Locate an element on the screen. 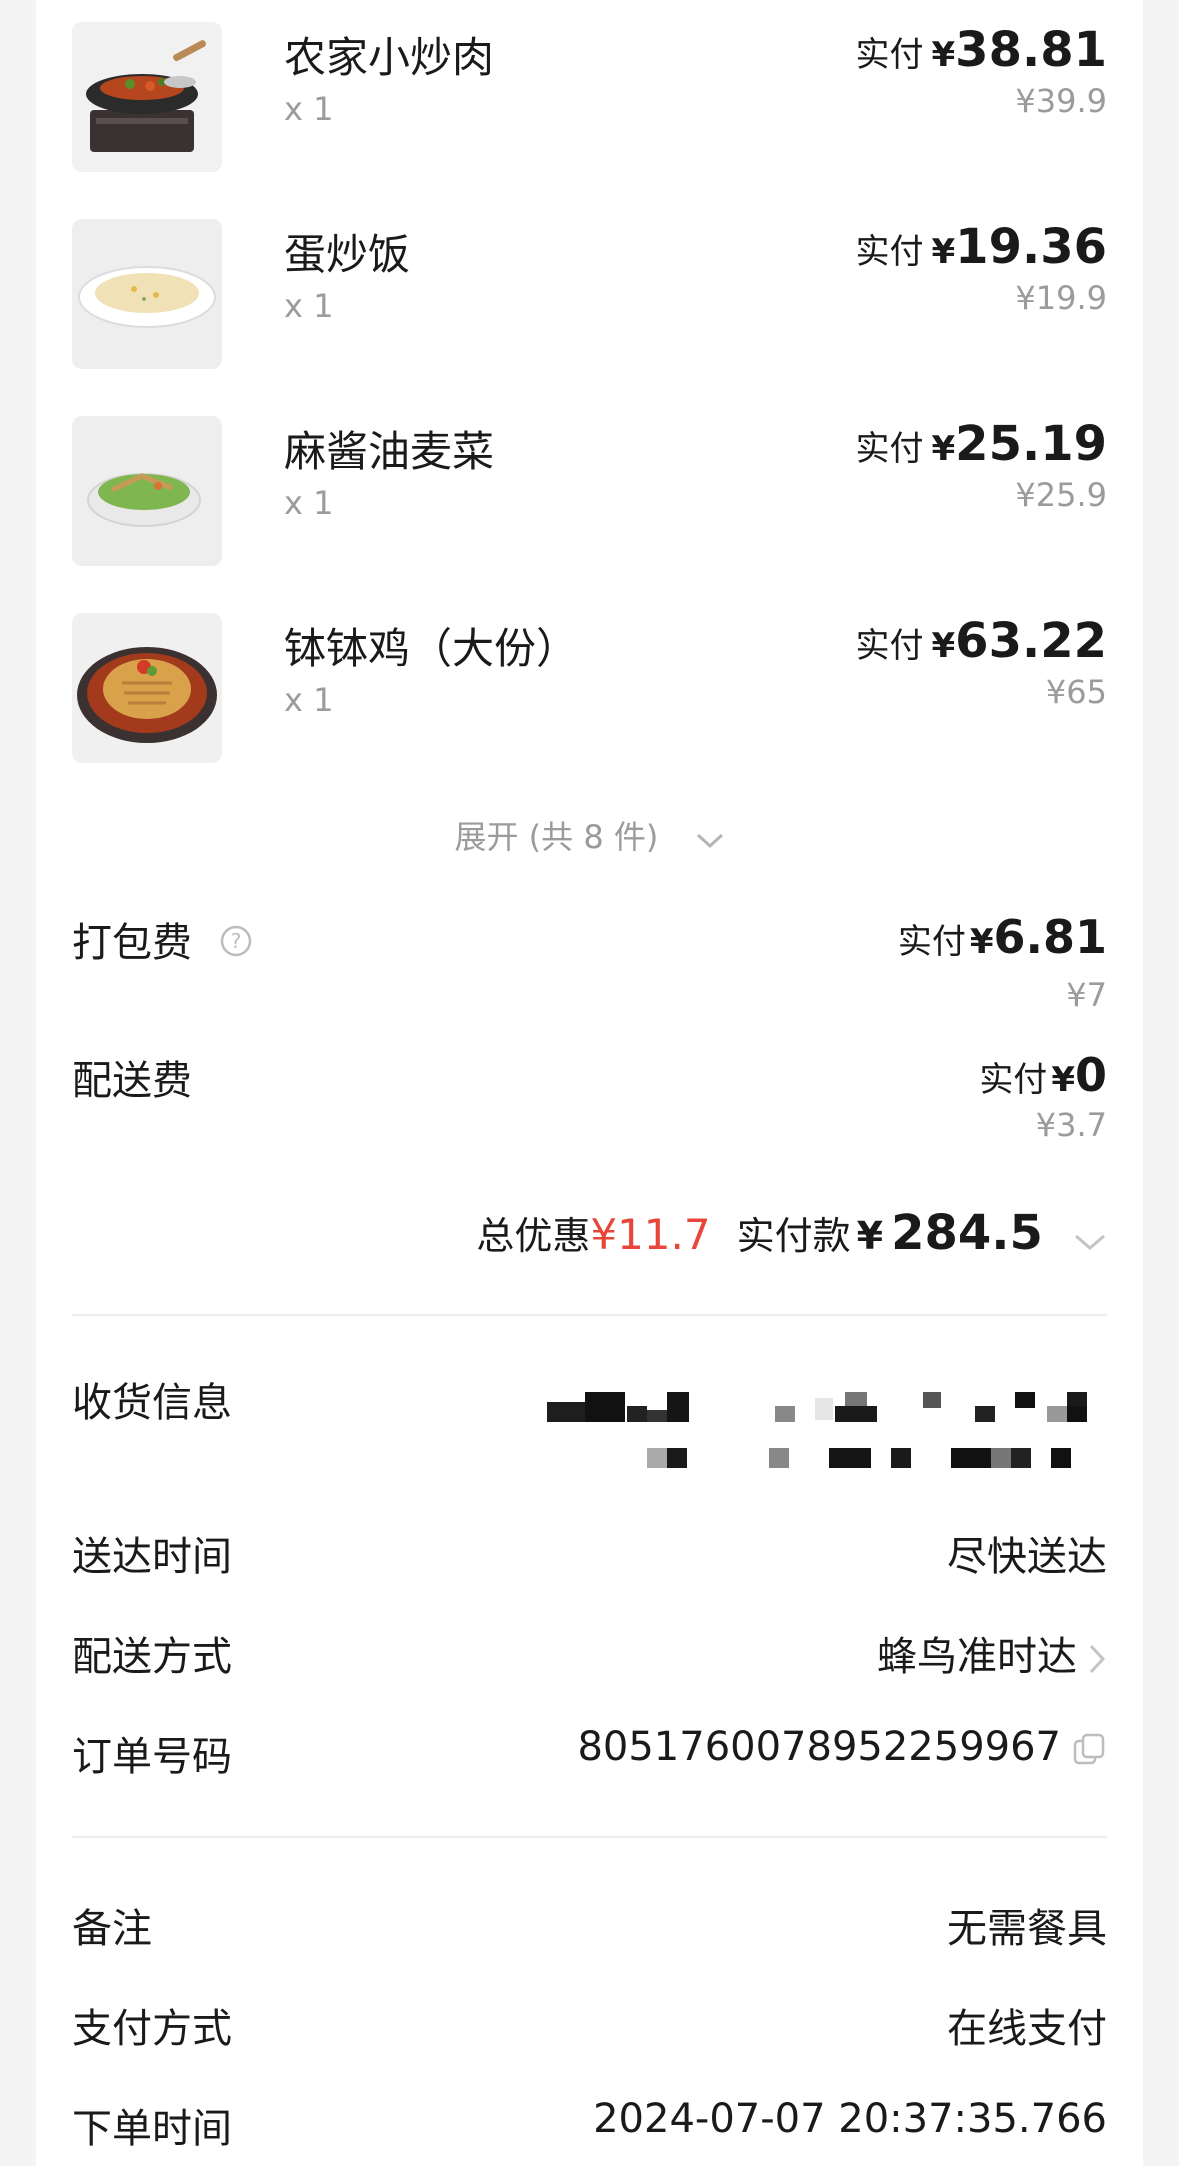 This screenshot has width=1179, height=2166. order-number-label: 订单号码 is located at coordinates (152, 1757).